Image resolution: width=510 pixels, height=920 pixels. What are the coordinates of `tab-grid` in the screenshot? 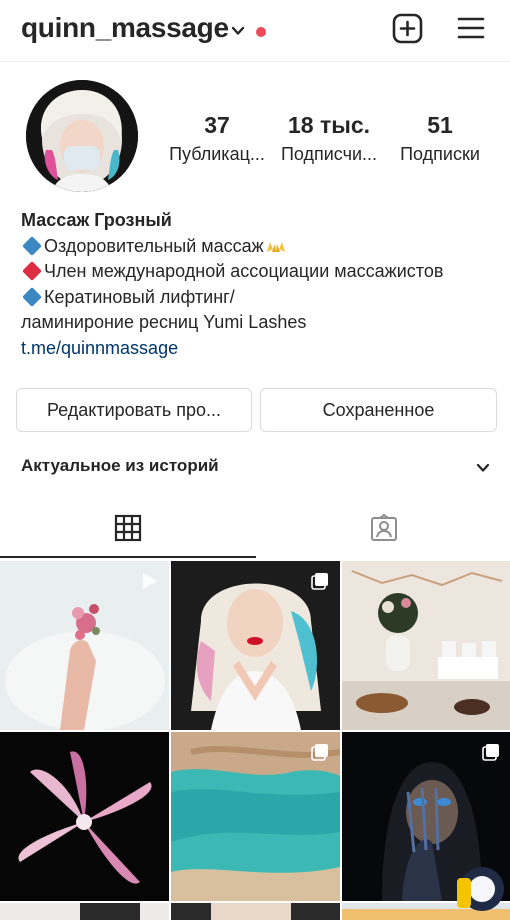 It's located at (128, 529).